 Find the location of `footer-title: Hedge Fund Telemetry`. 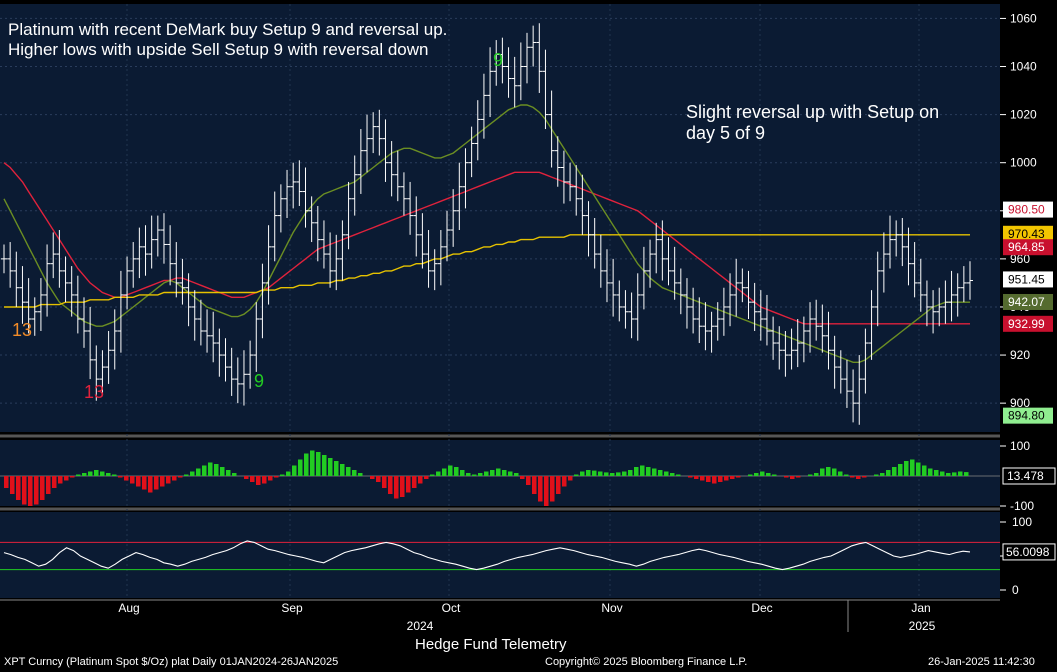

footer-title: Hedge Fund Telemetry is located at coordinates (491, 644).